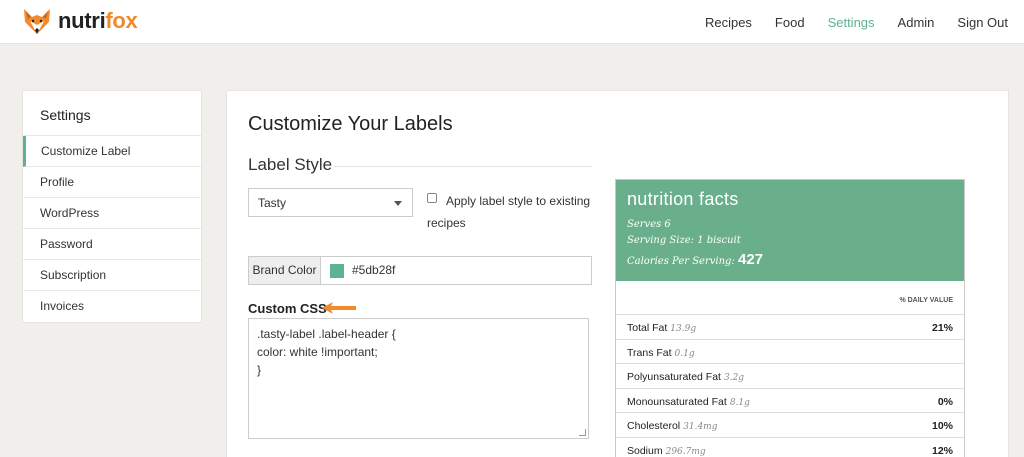 This screenshot has height=457, width=1024. Describe the element at coordinates (285, 270) in the screenshot. I see `brand-color-label: Brand Color` at that location.